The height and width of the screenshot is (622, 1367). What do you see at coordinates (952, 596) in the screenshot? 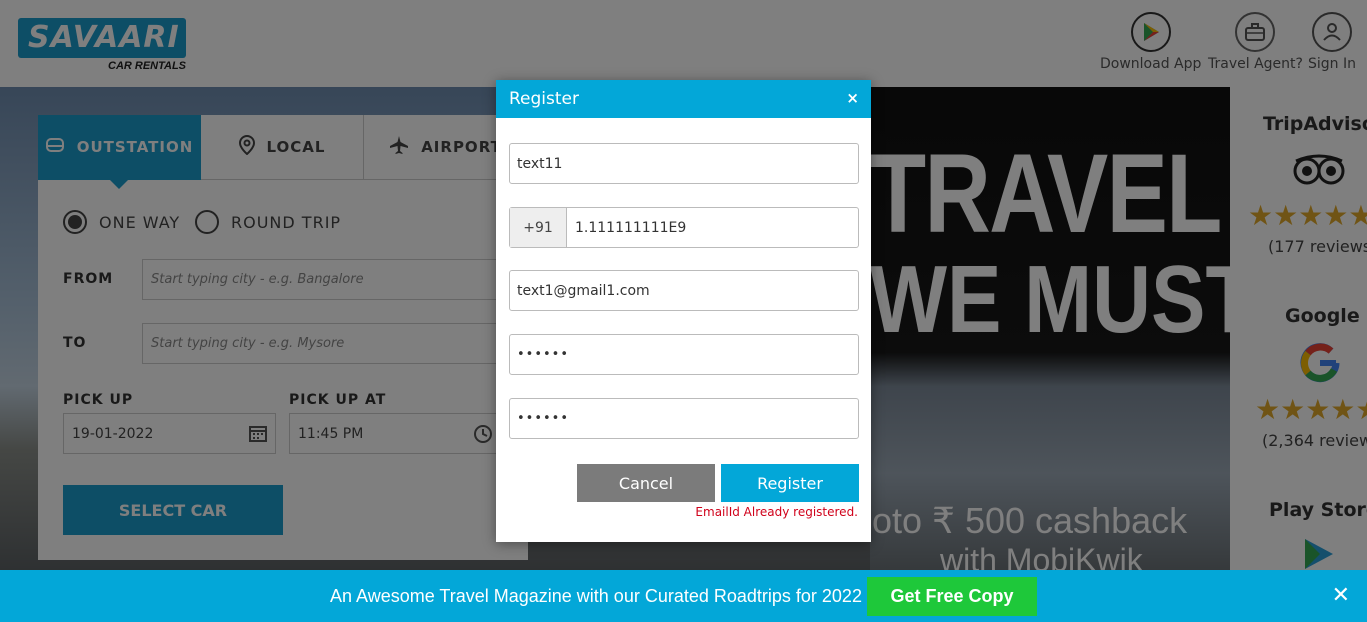
I see `get-free-copy-button: Get Free Copy` at bounding box center [952, 596].